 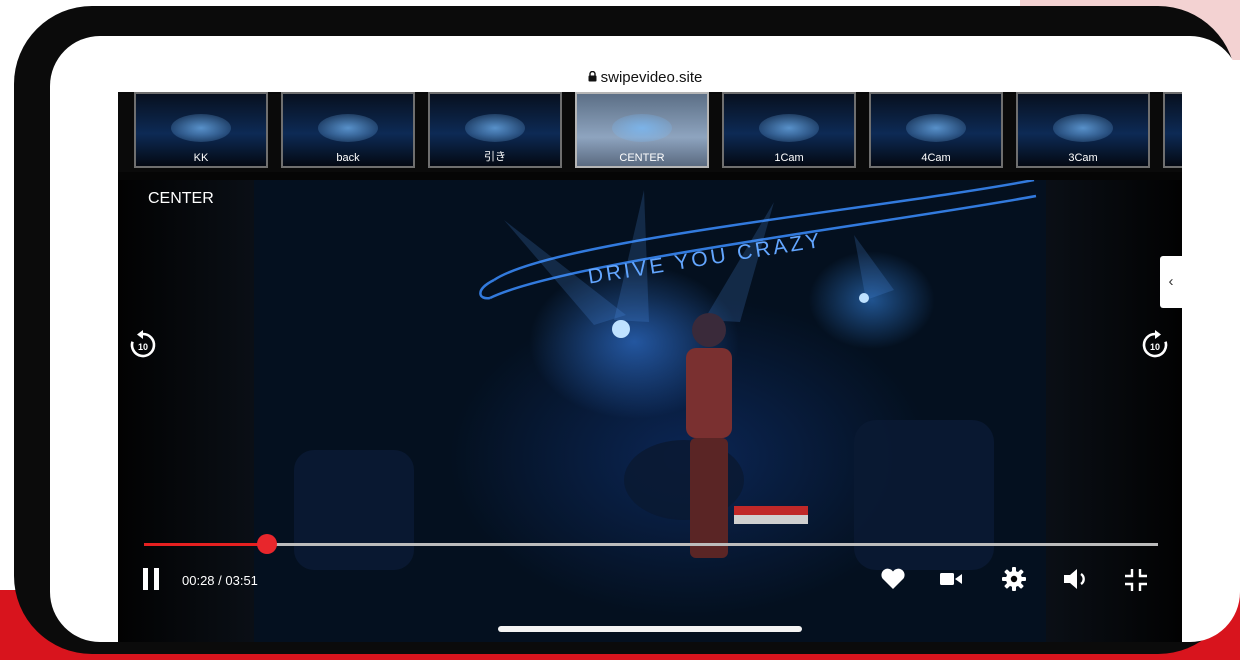 I want to click on camera-thumbnail: 引き, so click(x=495, y=130).